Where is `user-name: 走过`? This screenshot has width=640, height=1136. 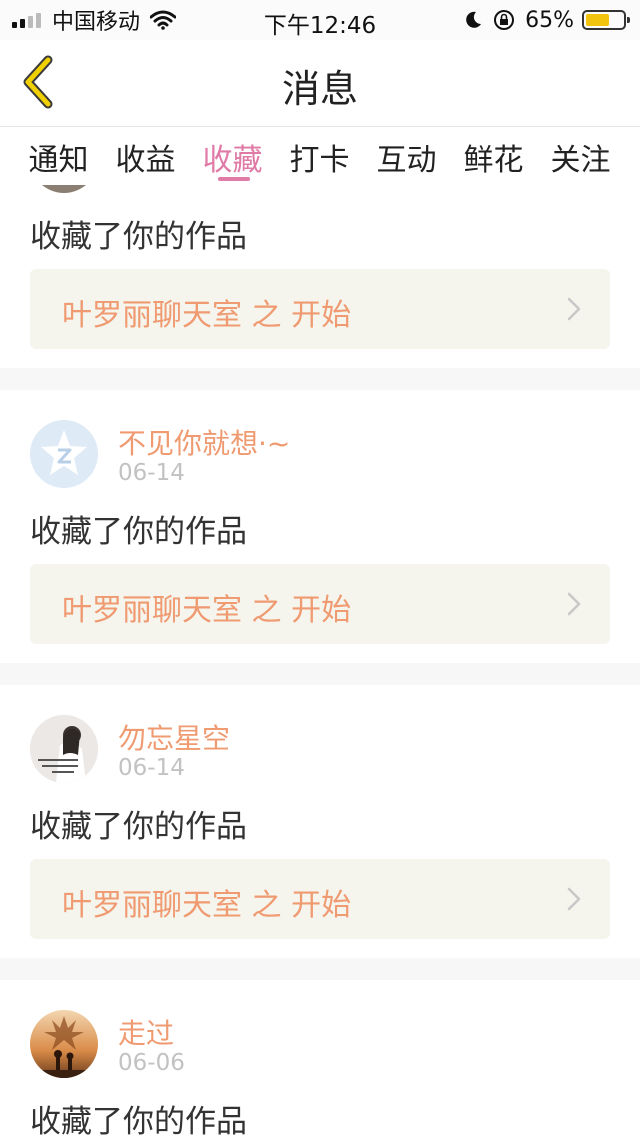 user-name: 走过 is located at coordinates (146, 1032).